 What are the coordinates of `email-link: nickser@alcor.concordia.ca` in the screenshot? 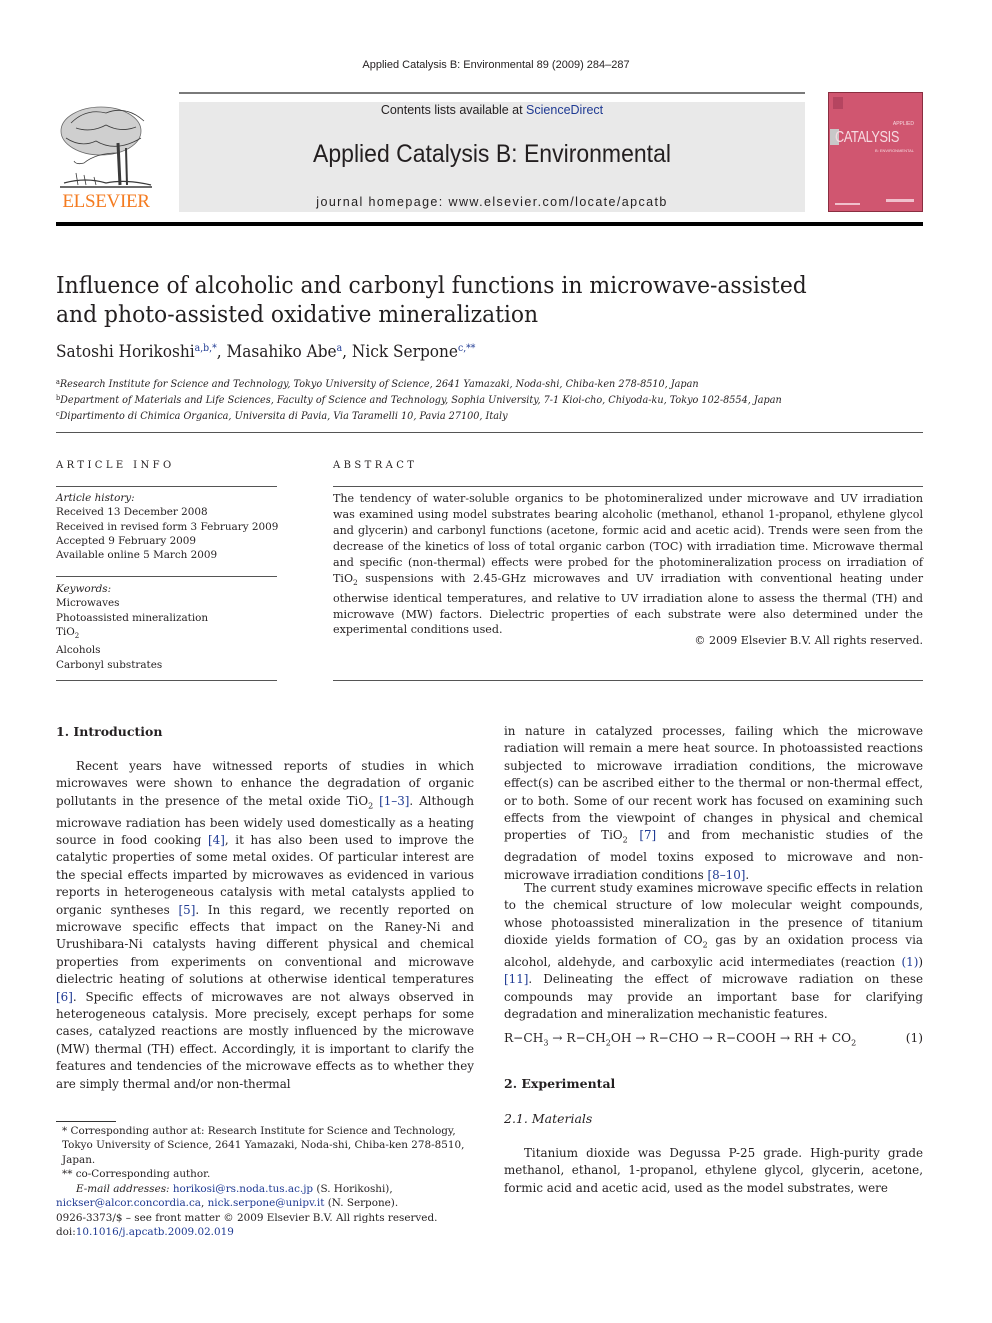 It's located at (128, 1203).